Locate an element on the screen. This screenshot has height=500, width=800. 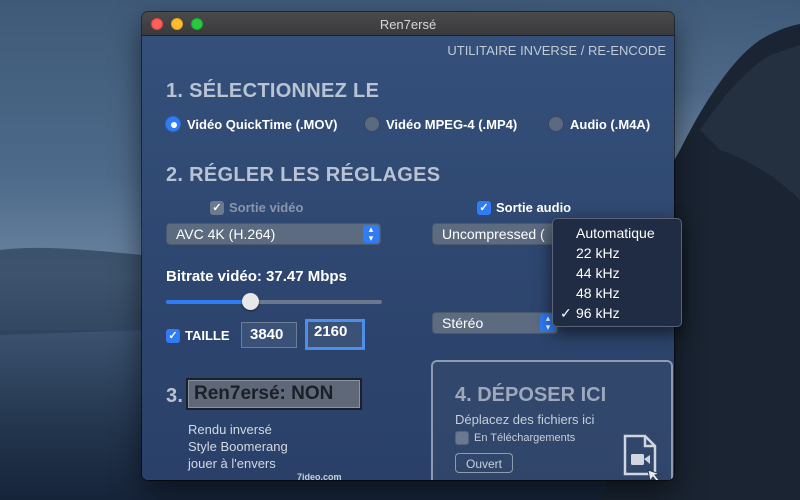
step3-number: 3. is located at coordinates (175, 396).